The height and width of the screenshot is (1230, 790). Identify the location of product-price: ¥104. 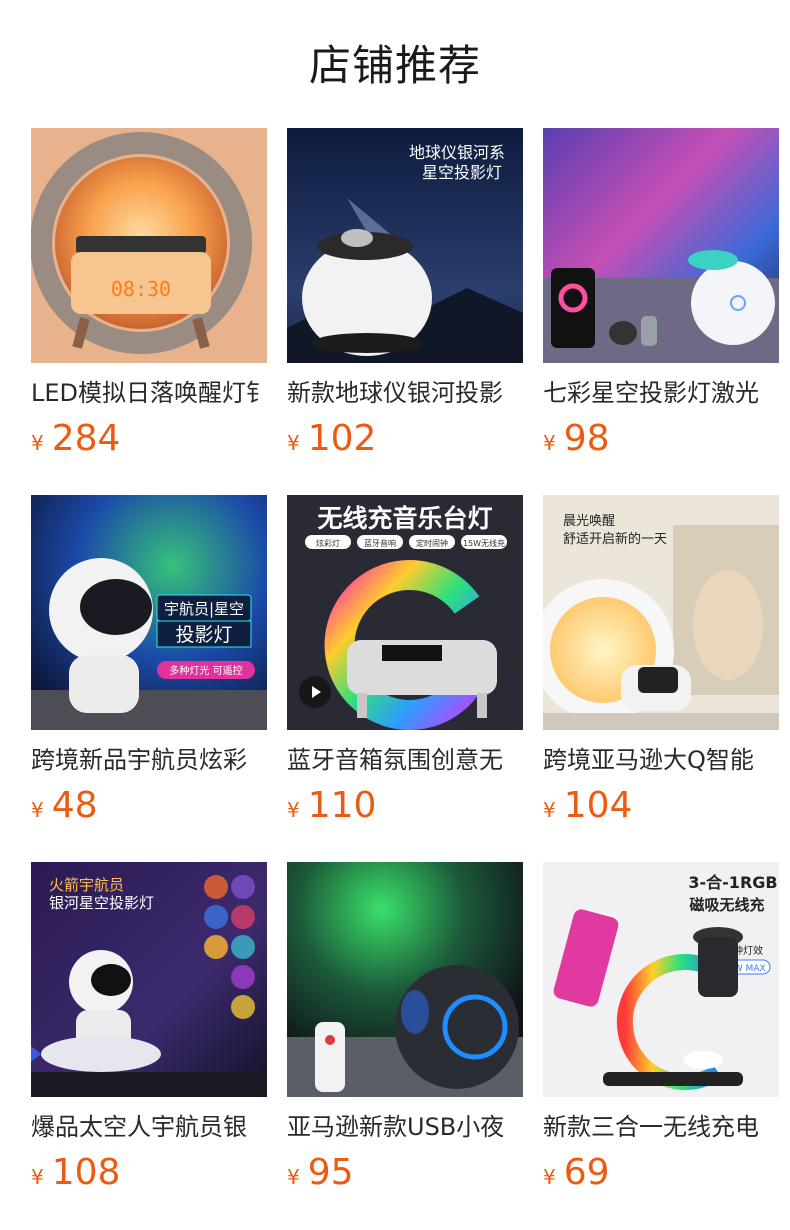
(661, 806).